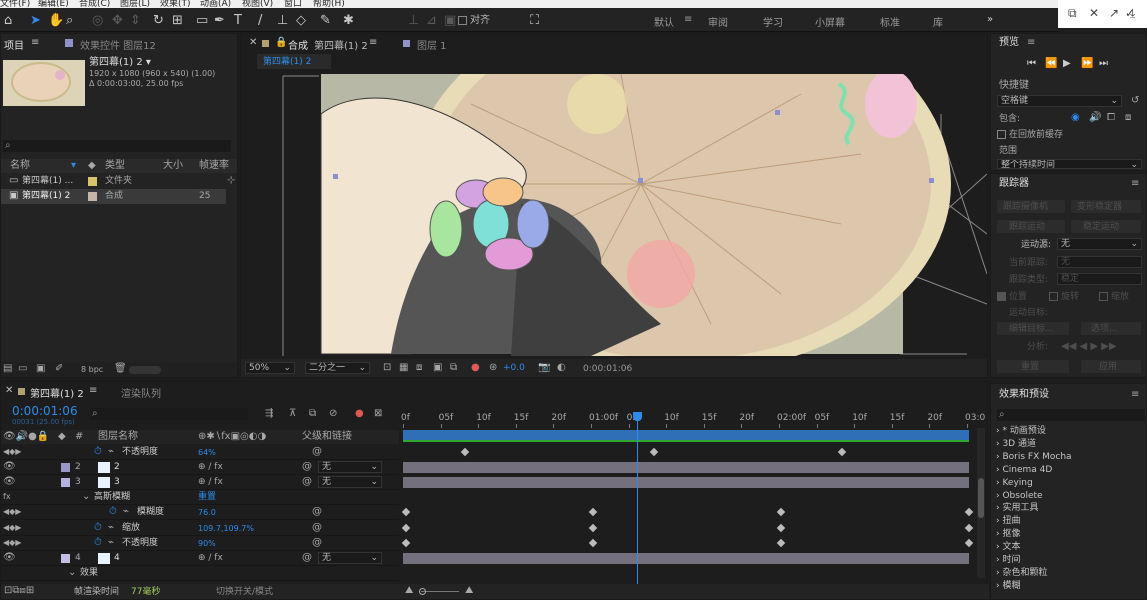 Image resolution: width=1147 pixels, height=600 pixels. Describe the element at coordinates (1128, 118) in the screenshot. I see `include-layer-controls-icon: ⧈` at that location.